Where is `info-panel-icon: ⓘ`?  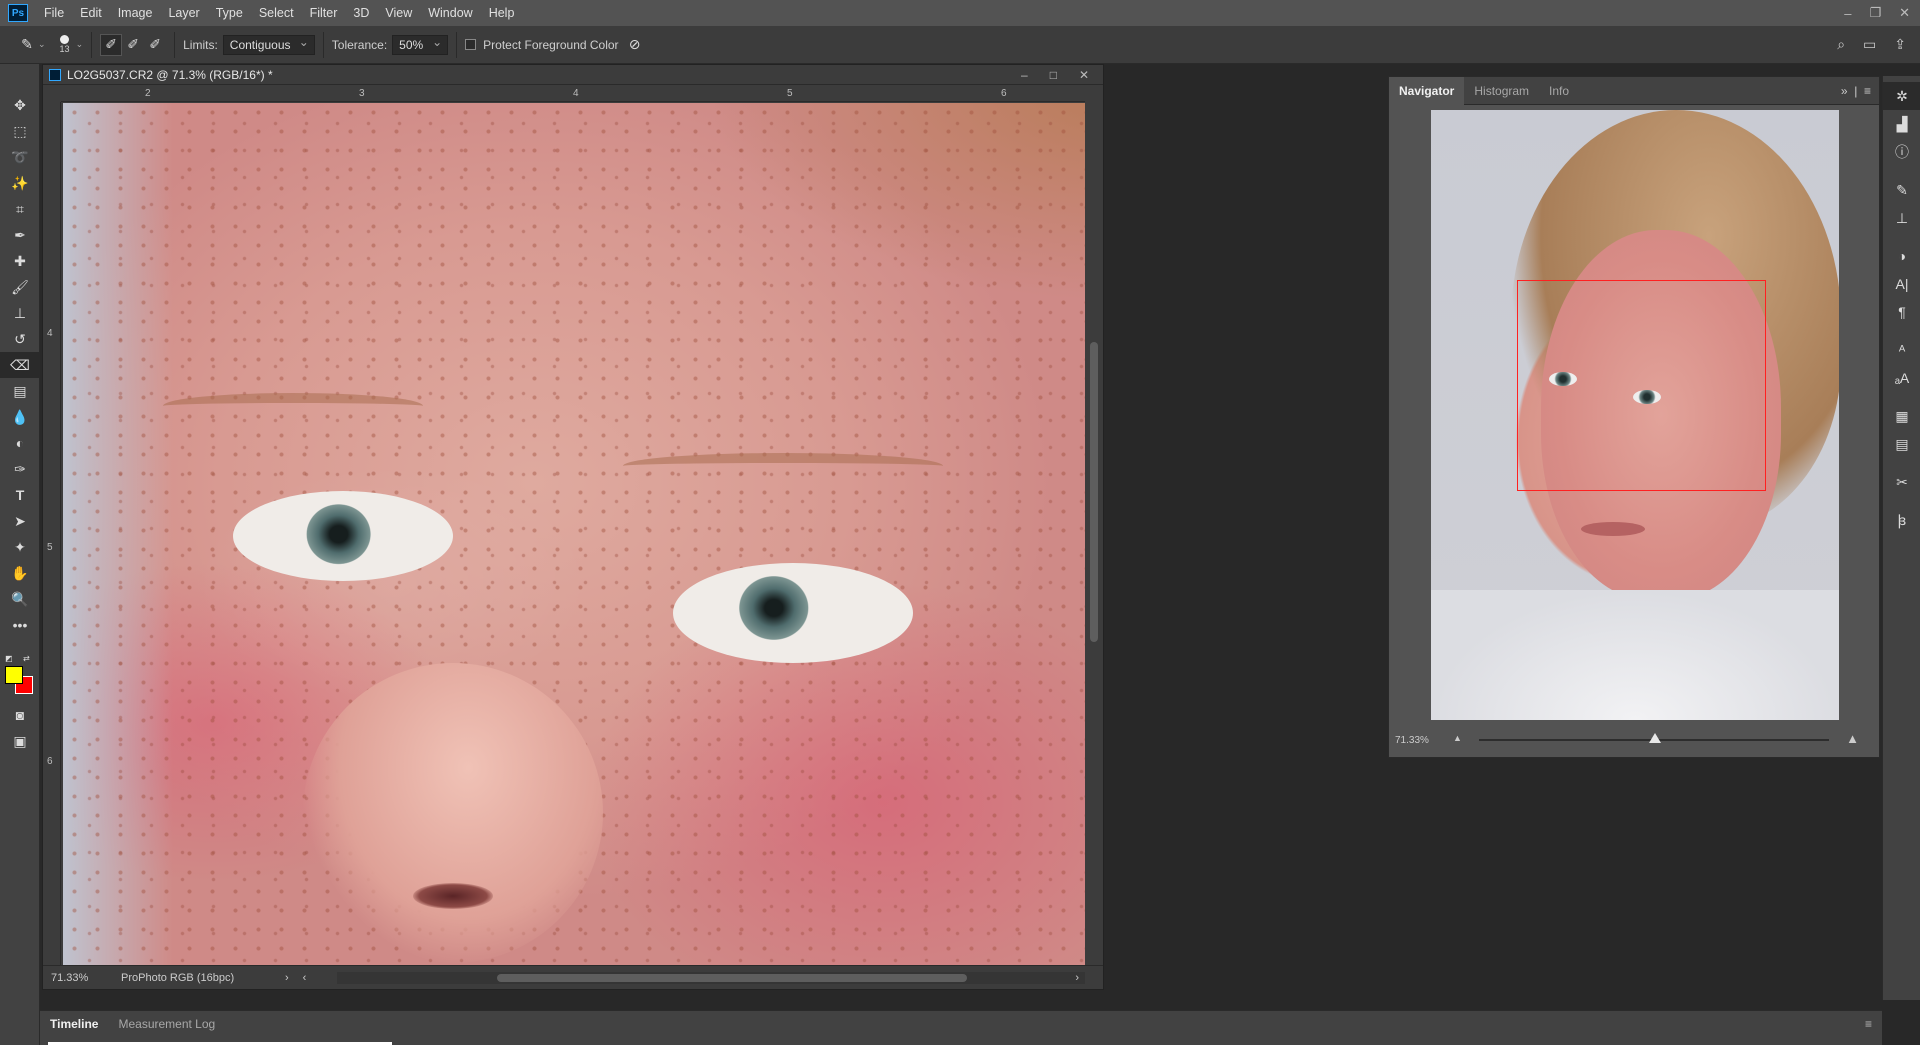
info-panel-icon: ⓘ is located at coordinates (1901, 152).